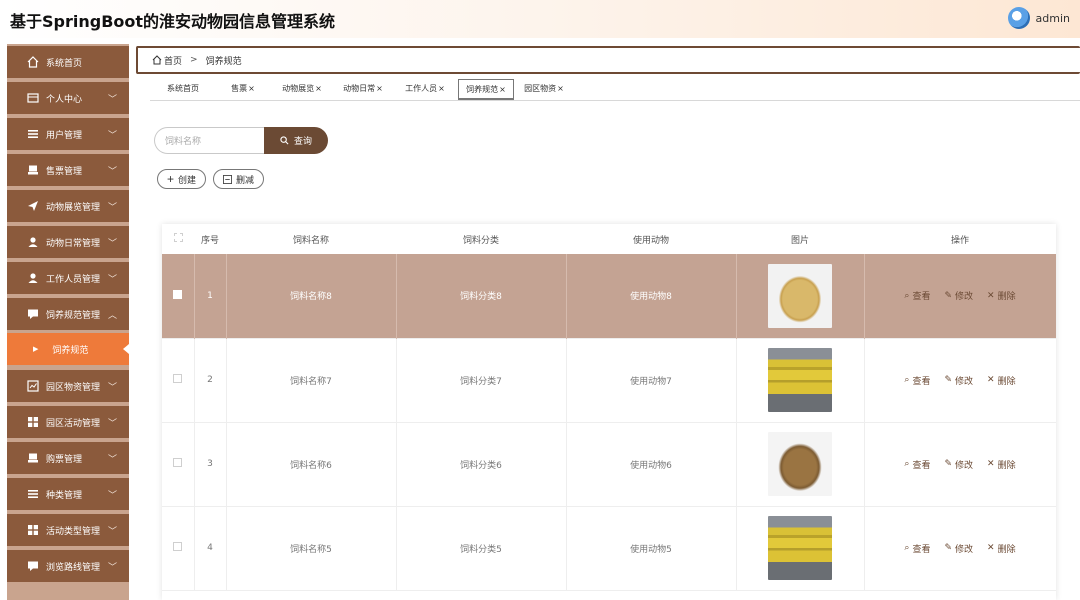 The image size is (1080, 600). Describe the element at coordinates (68, 458) in the screenshot. I see `sidebar-item: 购票管理 ﹀` at that location.